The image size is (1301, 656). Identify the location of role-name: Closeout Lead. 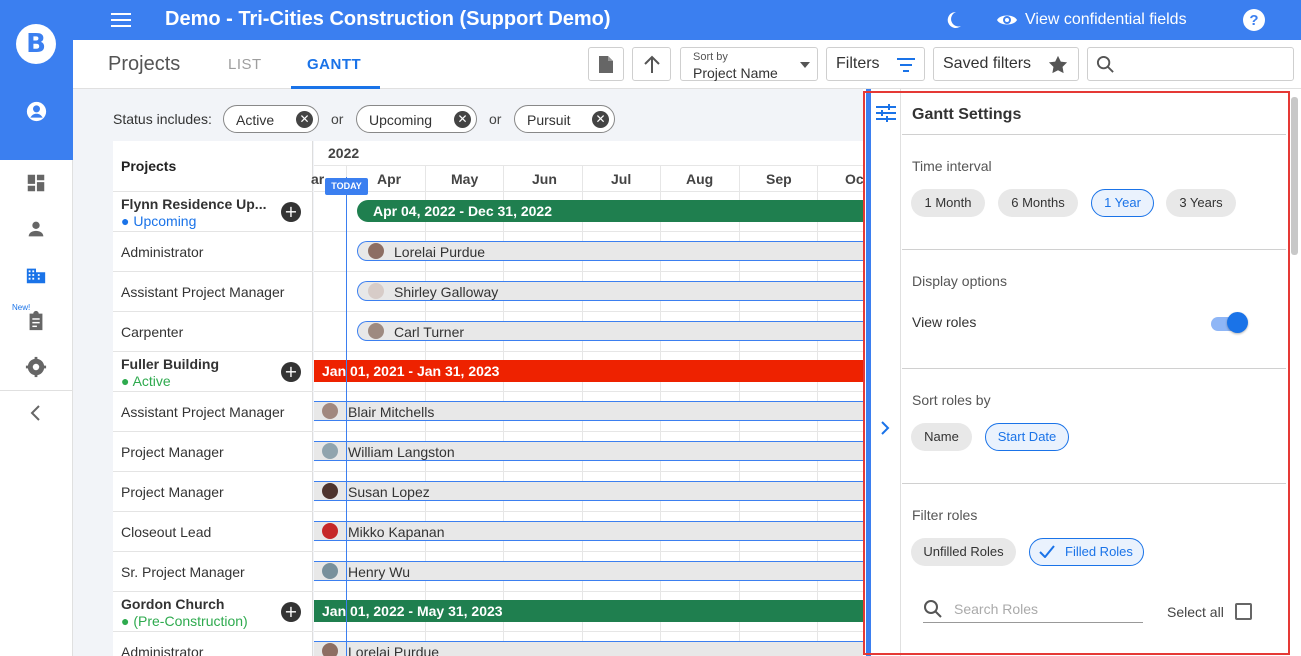
(166, 532).